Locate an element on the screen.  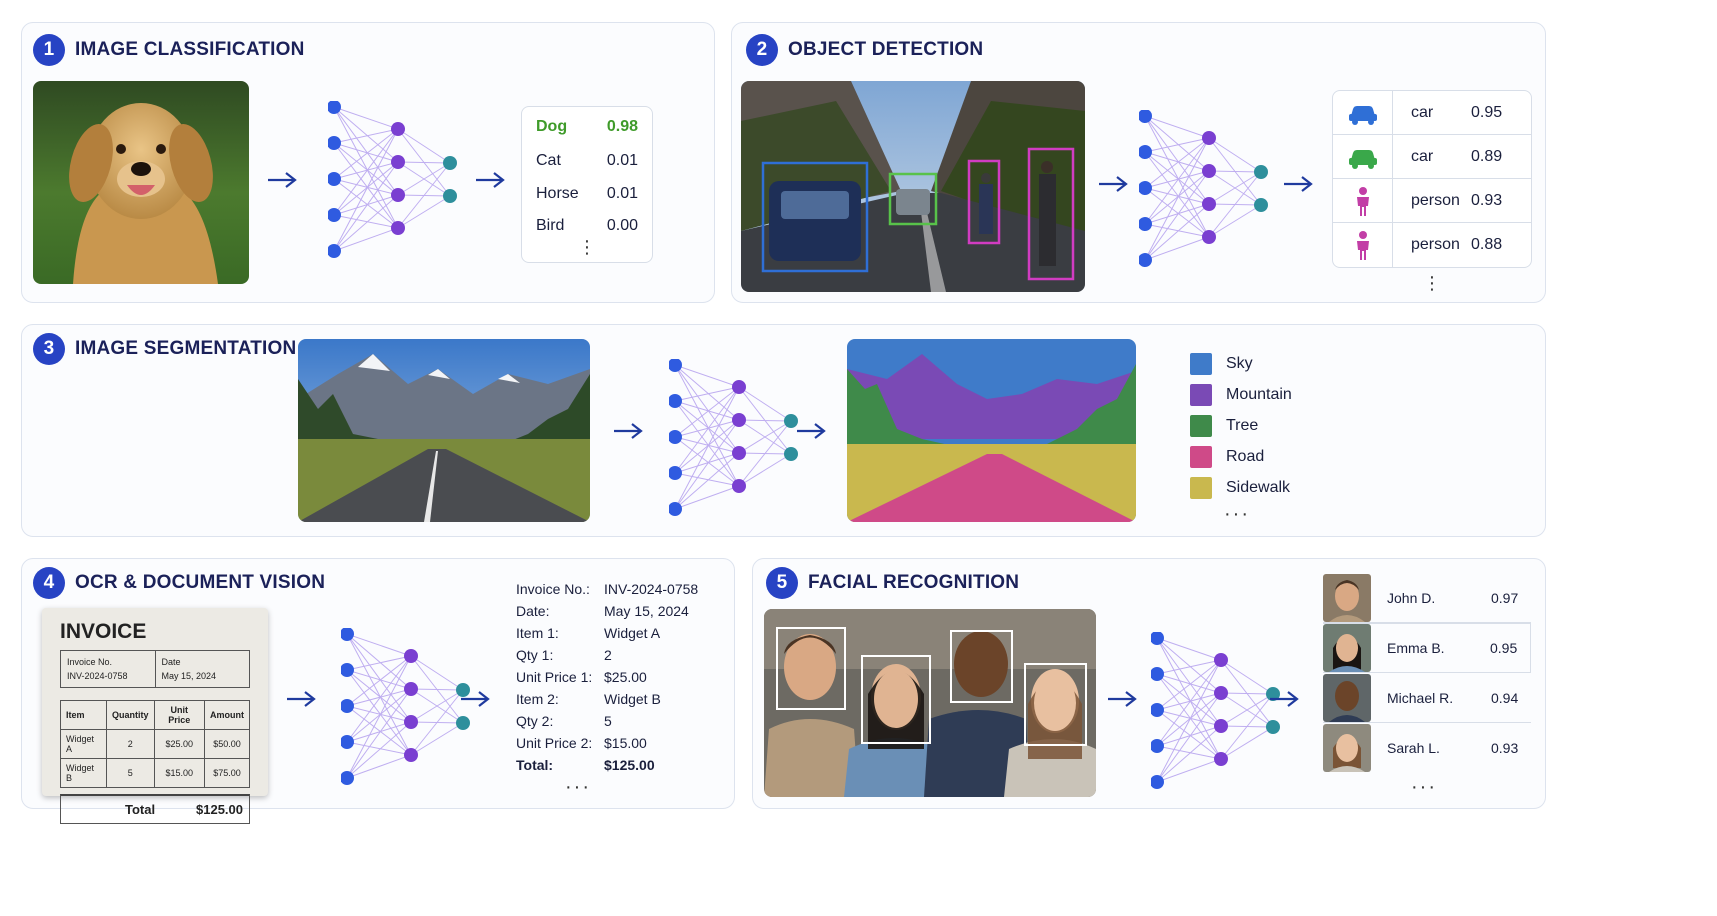
step-badge: 4 is located at coordinates (49, 583).